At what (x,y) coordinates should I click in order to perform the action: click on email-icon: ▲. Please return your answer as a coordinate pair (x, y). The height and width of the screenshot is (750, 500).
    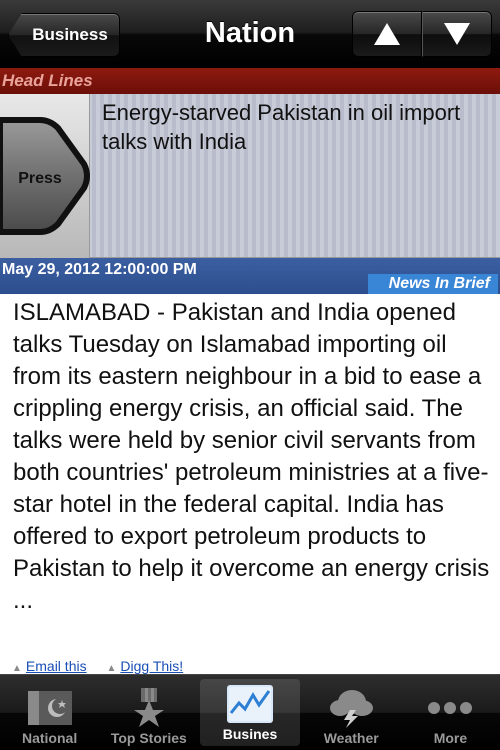
    Looking at the image, I should click on (17, 668).